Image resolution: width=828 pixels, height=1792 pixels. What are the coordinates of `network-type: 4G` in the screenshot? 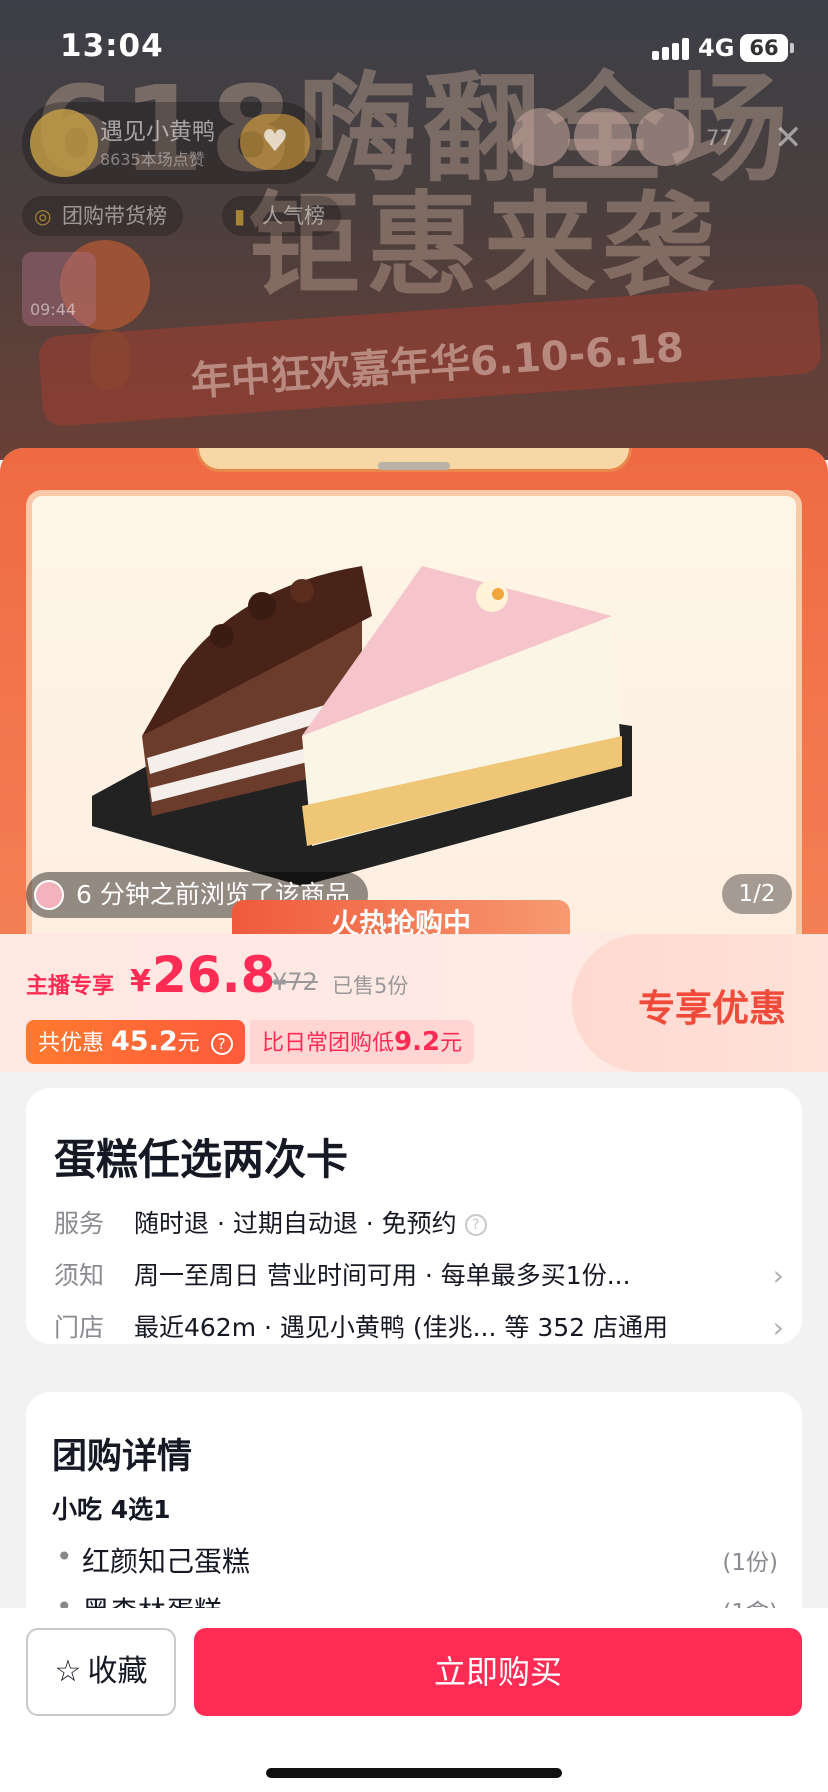 It's located at (716, 48).